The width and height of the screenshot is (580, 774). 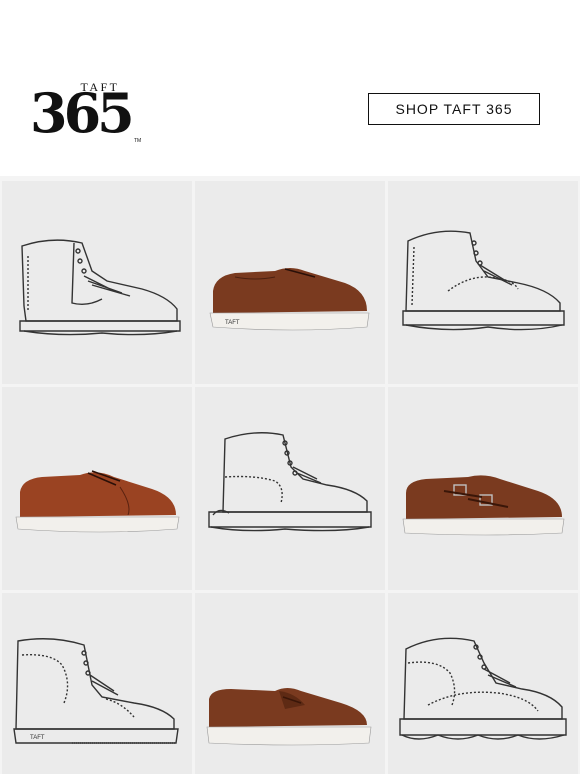 I want to click on lace-up-boot-sketch-image, so click(x=290, y=482).